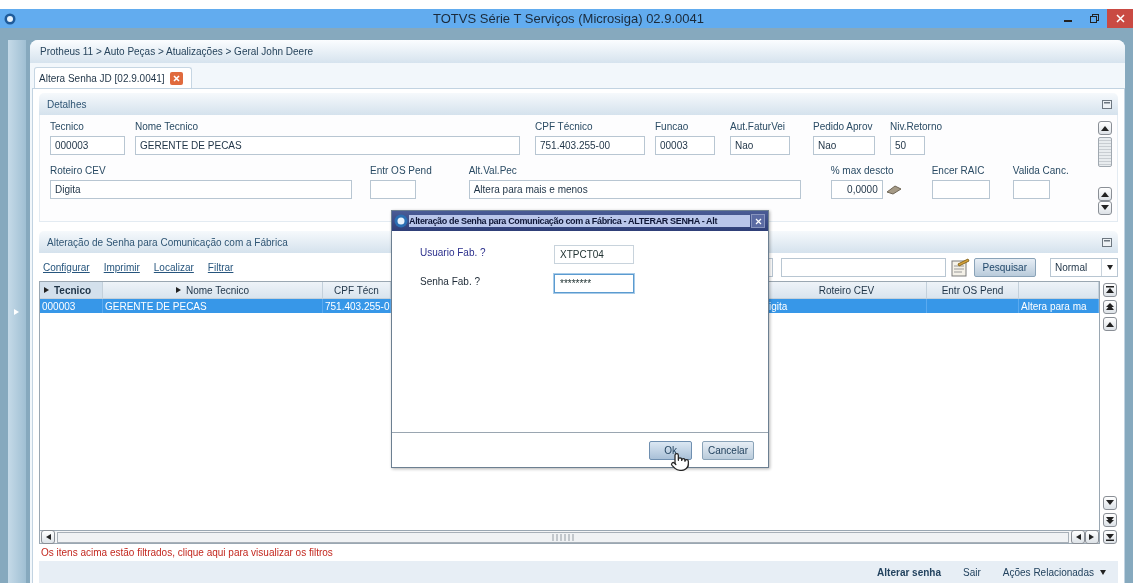 This screenshot has width=1133, height=583. Describe the element at coordinates (1103, 572) in the screenshot. I see `caret-icon` at that location.